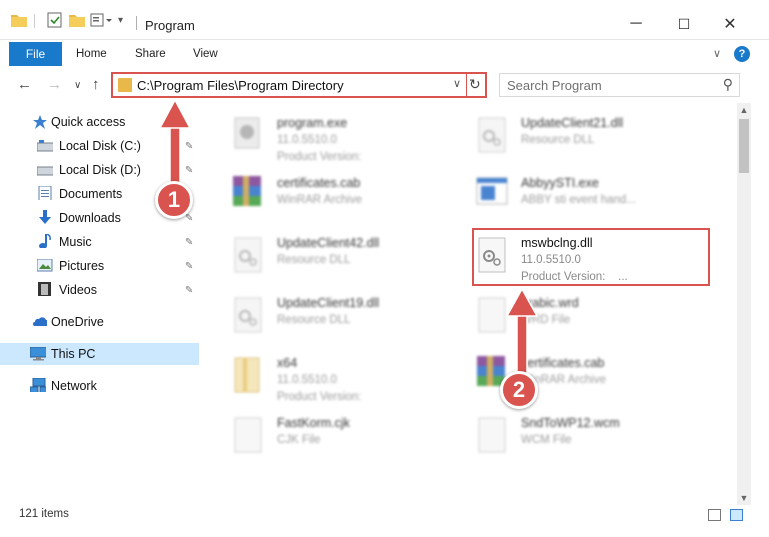 This screenshot has height=537, width=769. Describe the element at coordinates (466, 85) in the screenshot. I see `address-divider` at that location.